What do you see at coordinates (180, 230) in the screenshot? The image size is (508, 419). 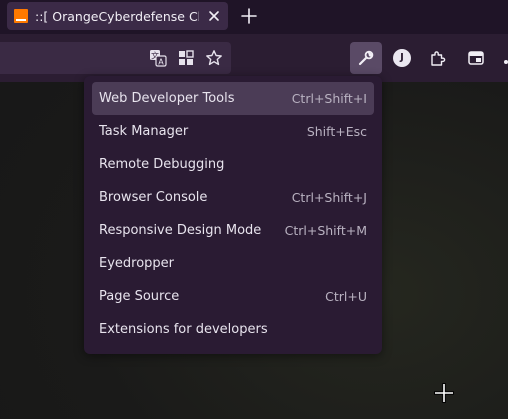 I see `menu-item-label: Responsive Design Mode` at bounding box center [180, 230].